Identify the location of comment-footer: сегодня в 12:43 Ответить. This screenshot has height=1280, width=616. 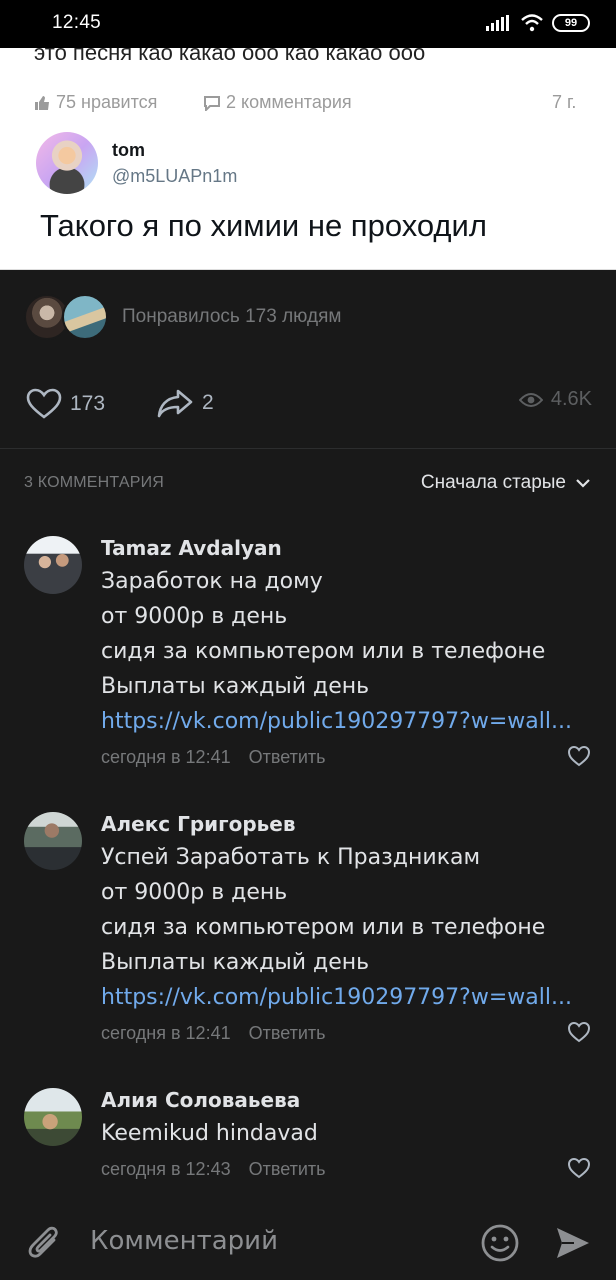
(346, 1169).